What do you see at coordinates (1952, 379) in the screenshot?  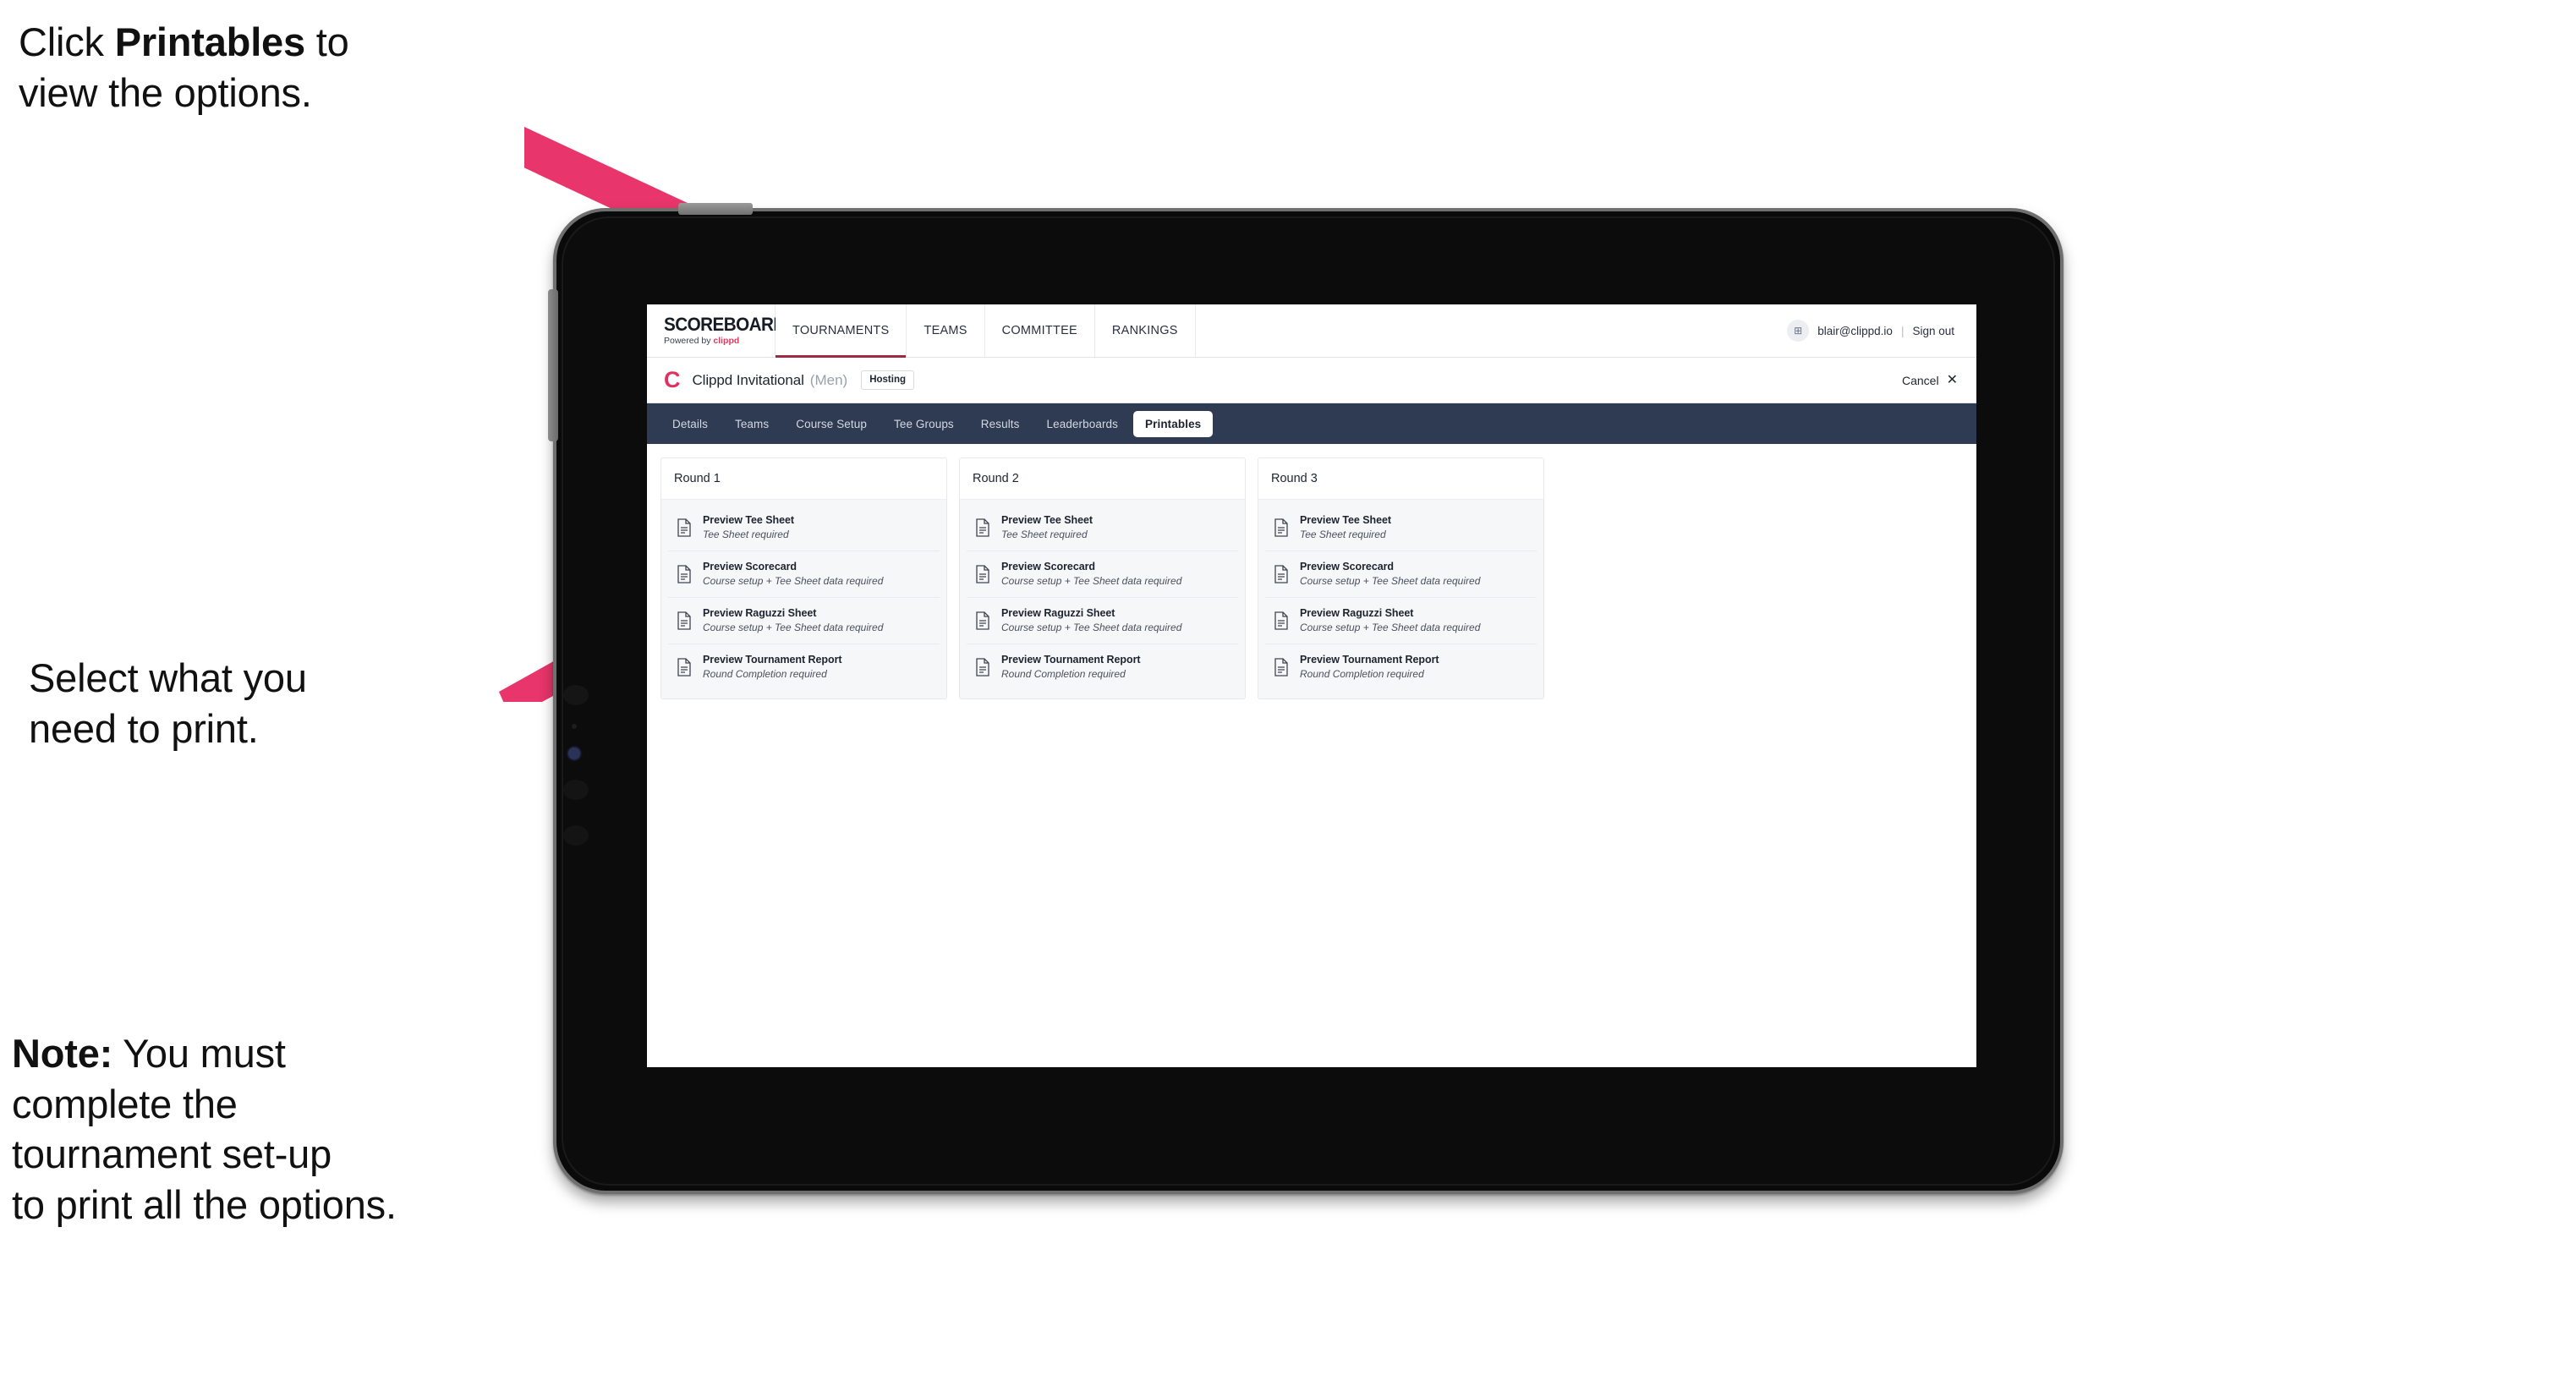 I see `close-icon: ✕` at bounding box center [1952, 379].